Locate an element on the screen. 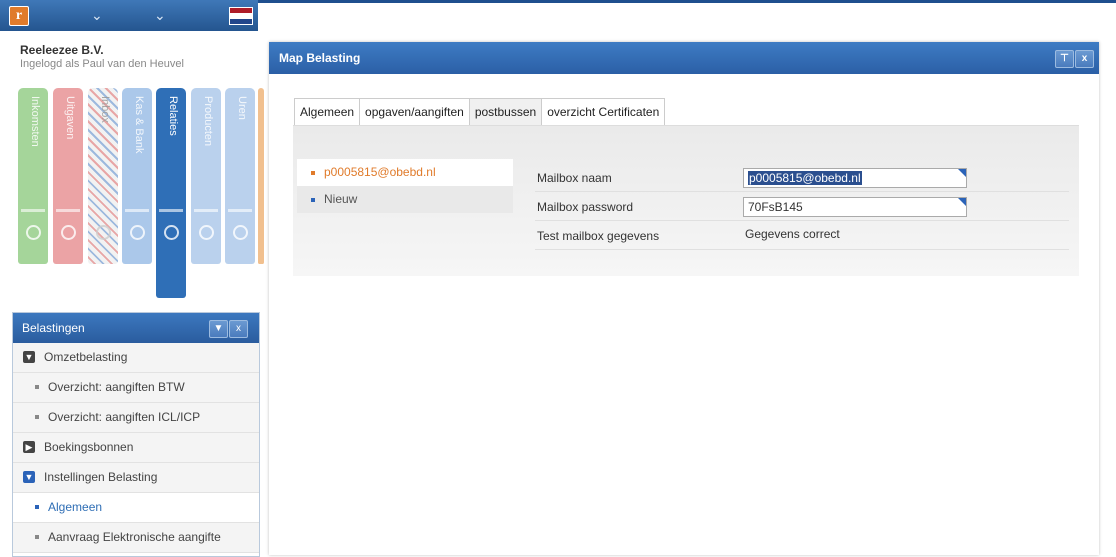 The width and height of the screenshot is (1116, 557). nav-item-aanvraag: Aanvraag Elektronische aangifte is located at coordinates (136, 538).